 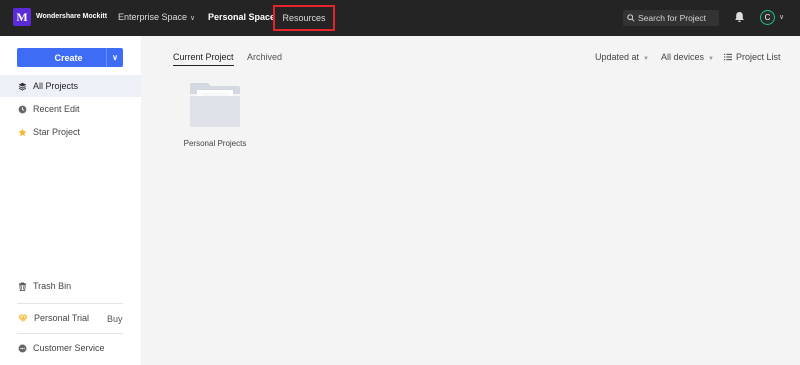 I want to click on avatar-initial: C, so click(x=767, y=17).